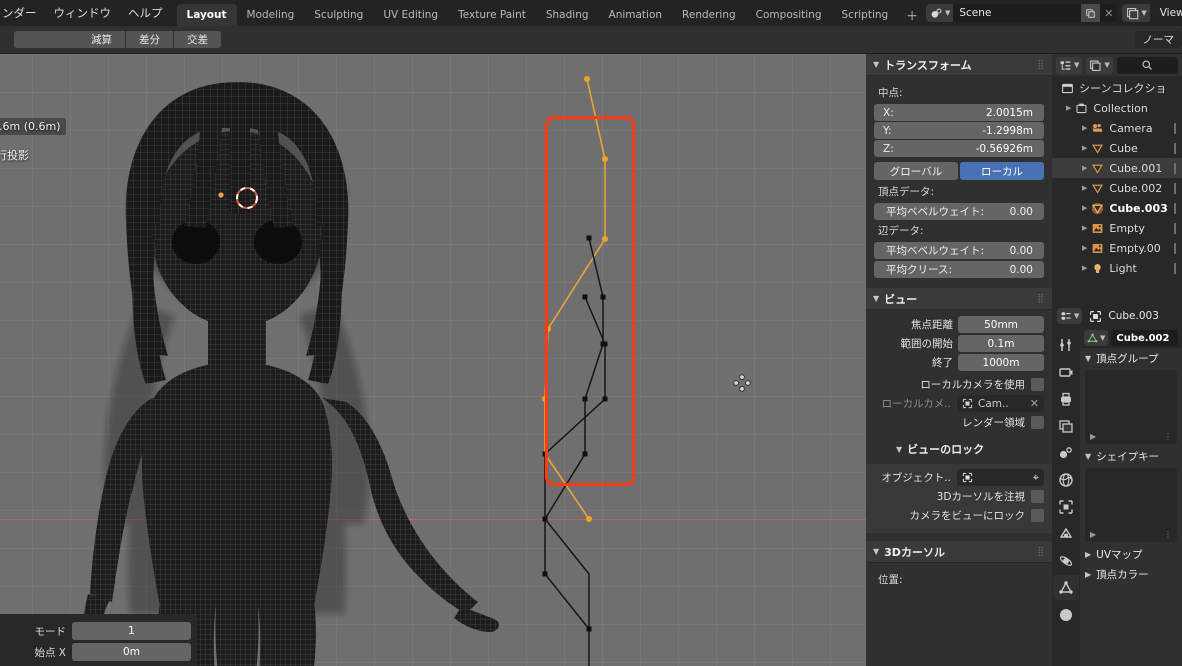 The height and width of the screenshot is (666, 1182). I want to click on mesh-data-icon: ▼, so click(1096, 338).